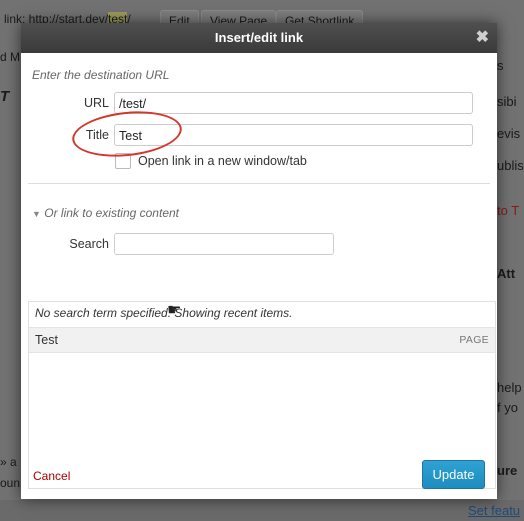 Image resolution: width=524 pixels, height=521 pixels. What do you see at coordinates (46, 340) in the screenshot?
I see `result-title: Test` at bounding box center [46, 340].